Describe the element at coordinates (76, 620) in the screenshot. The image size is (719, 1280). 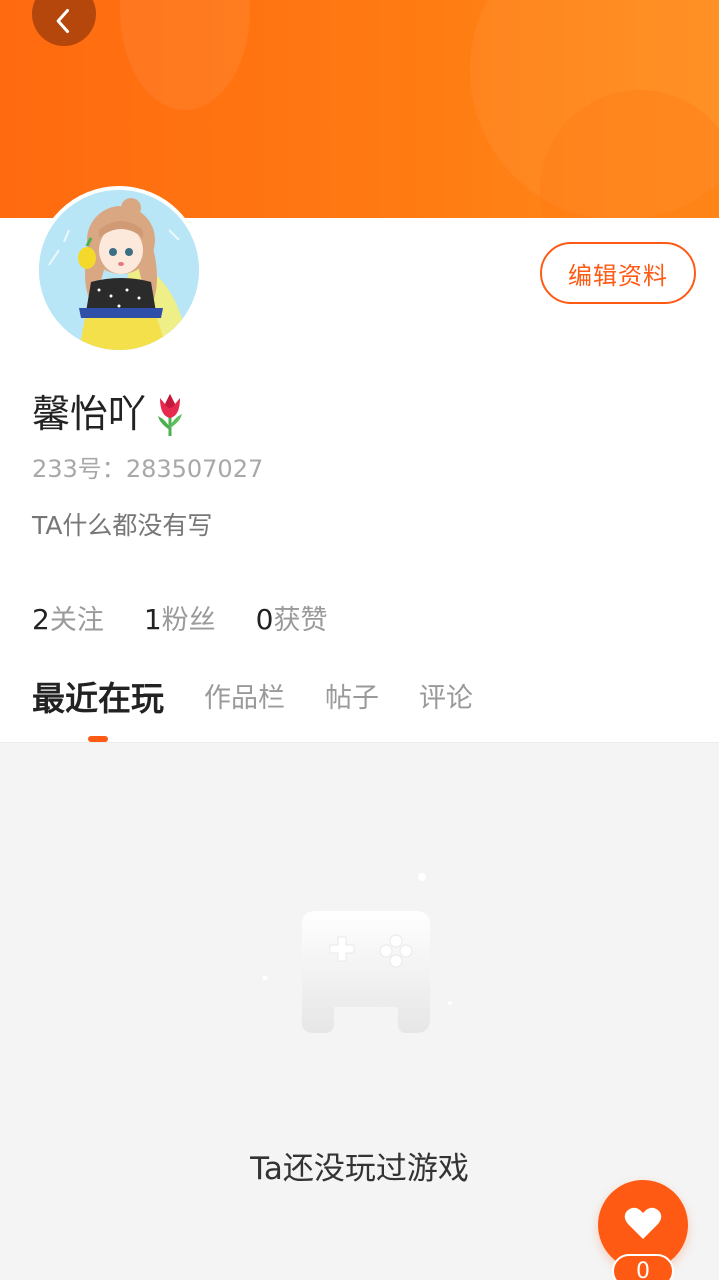
I see `stat-label: 关注` at that location.